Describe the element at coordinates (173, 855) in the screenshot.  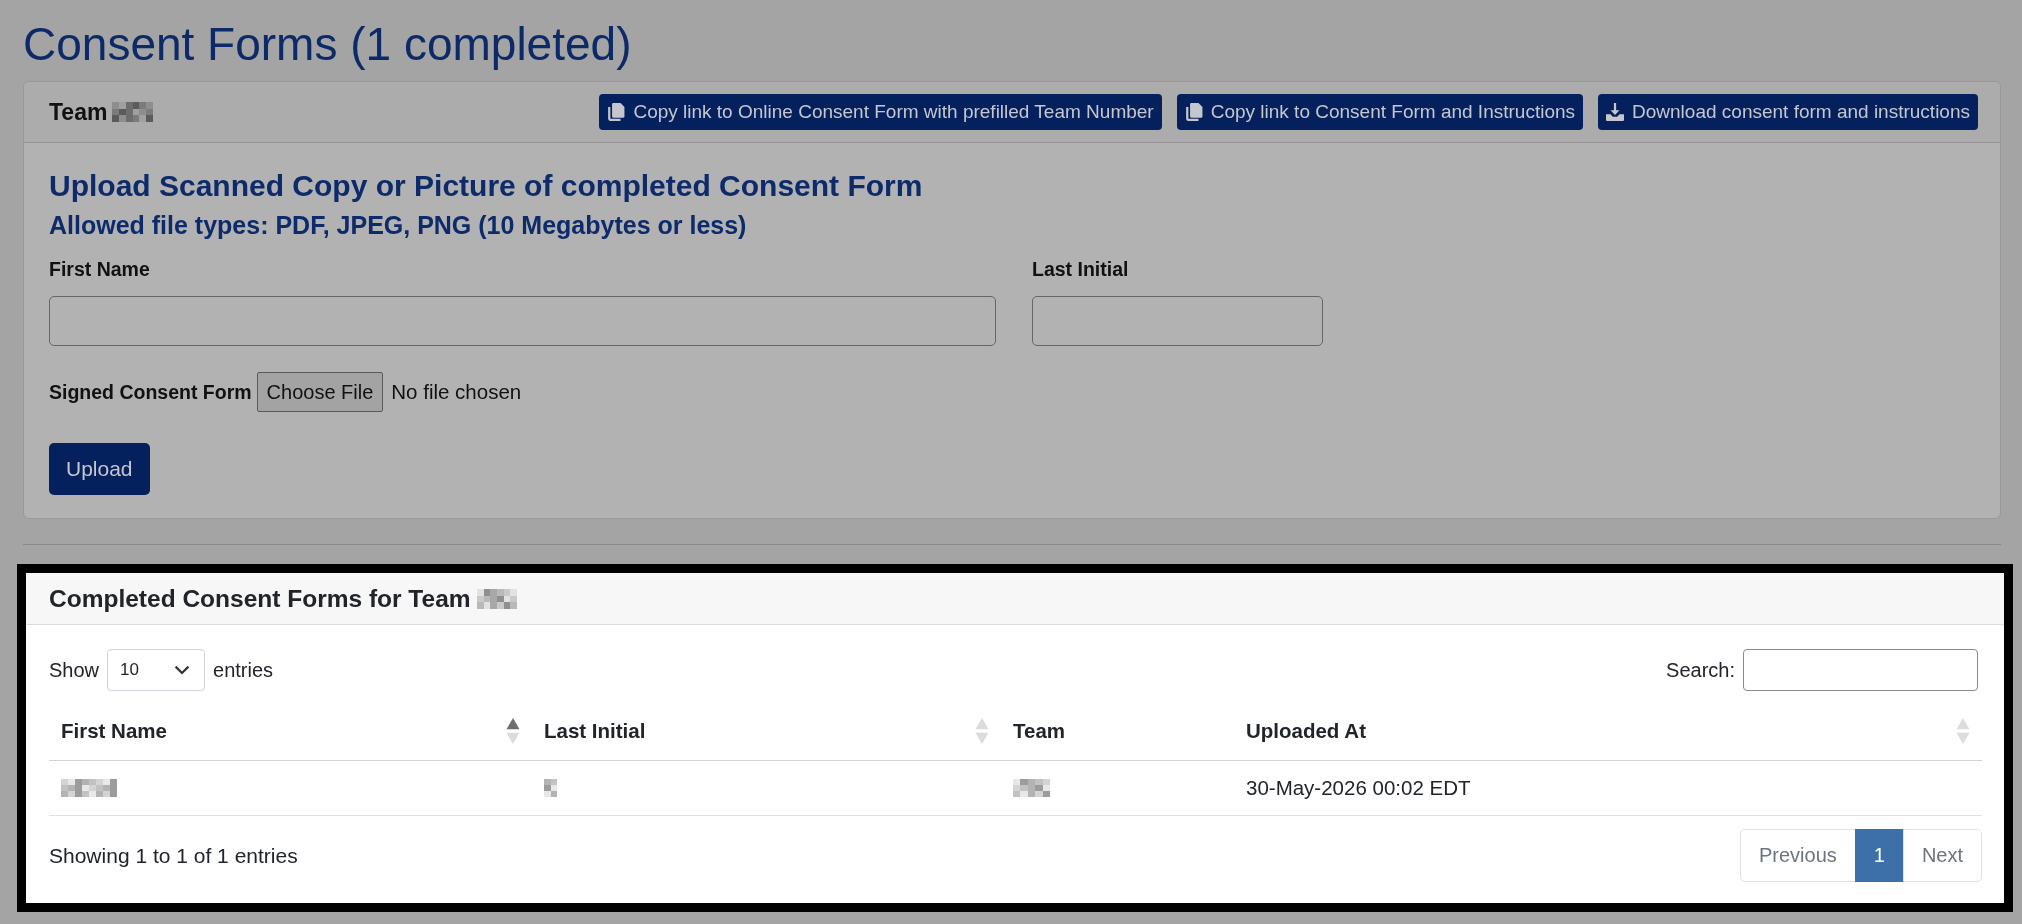
I see `entries-info-text: Showing 1 to 1 of 1 entries` at that location.